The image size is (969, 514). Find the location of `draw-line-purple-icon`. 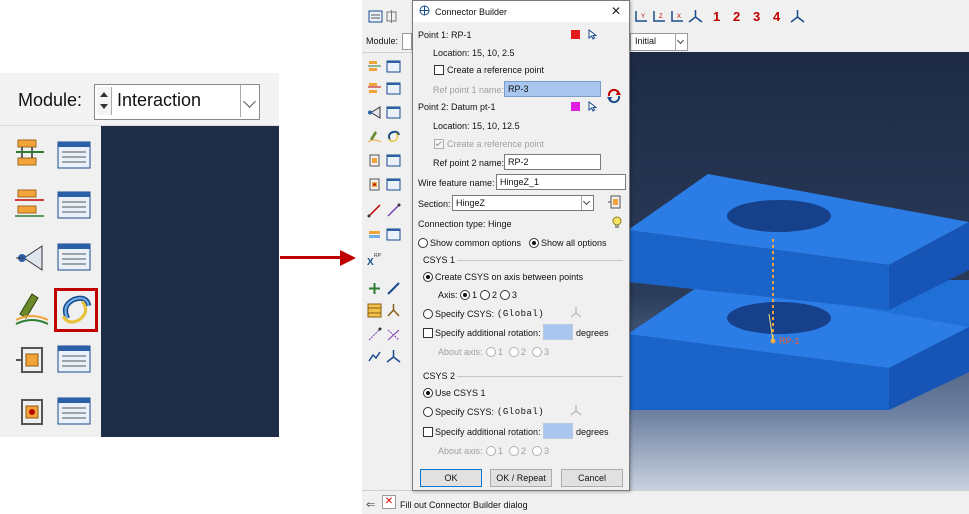

draw-line-purple-icon is located at coordinates (393, 210).